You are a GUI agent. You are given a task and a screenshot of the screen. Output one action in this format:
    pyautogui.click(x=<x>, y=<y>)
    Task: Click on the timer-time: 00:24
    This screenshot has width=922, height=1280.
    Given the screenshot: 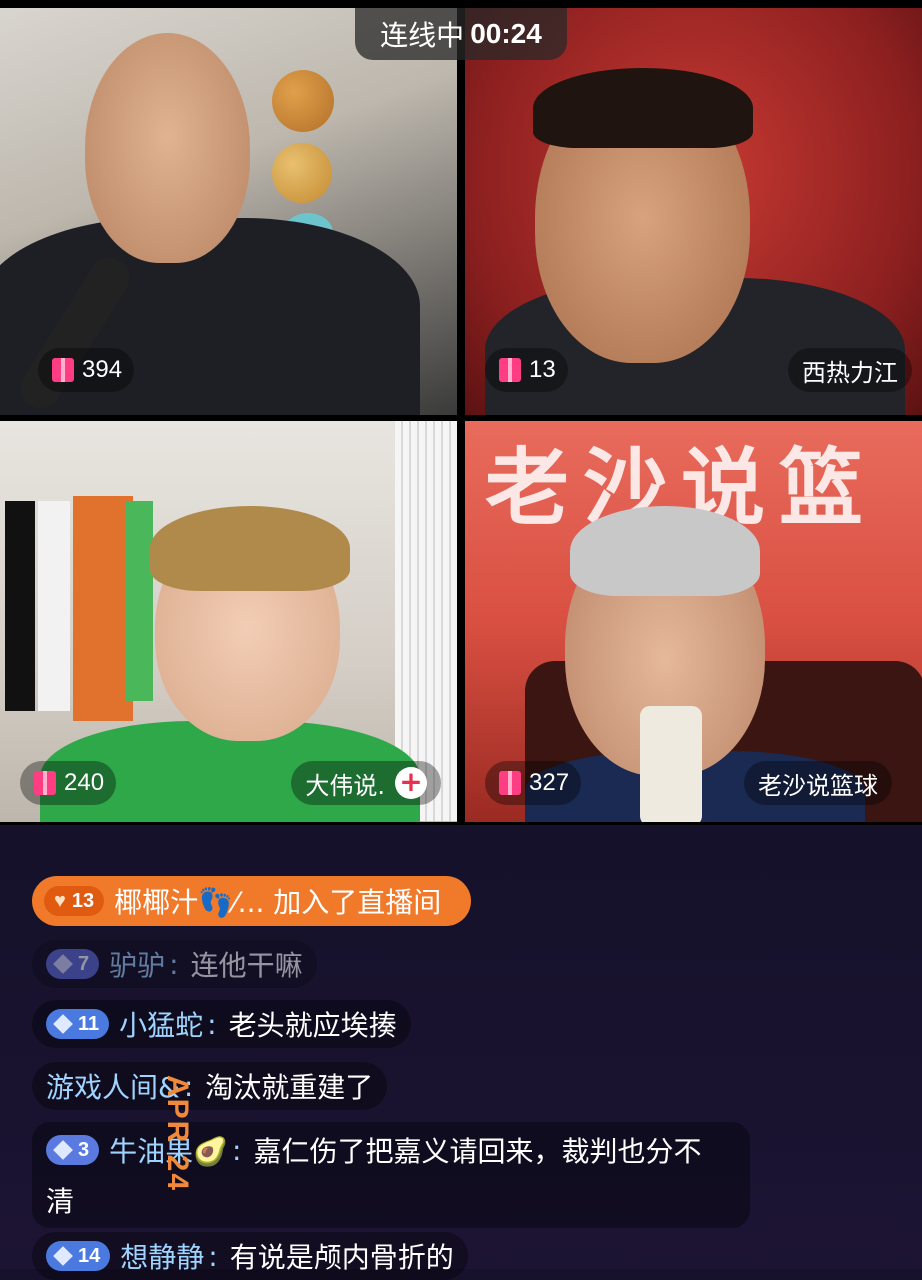 What is the action you would take?
    pyautogui.click(x=506, y=33)
    